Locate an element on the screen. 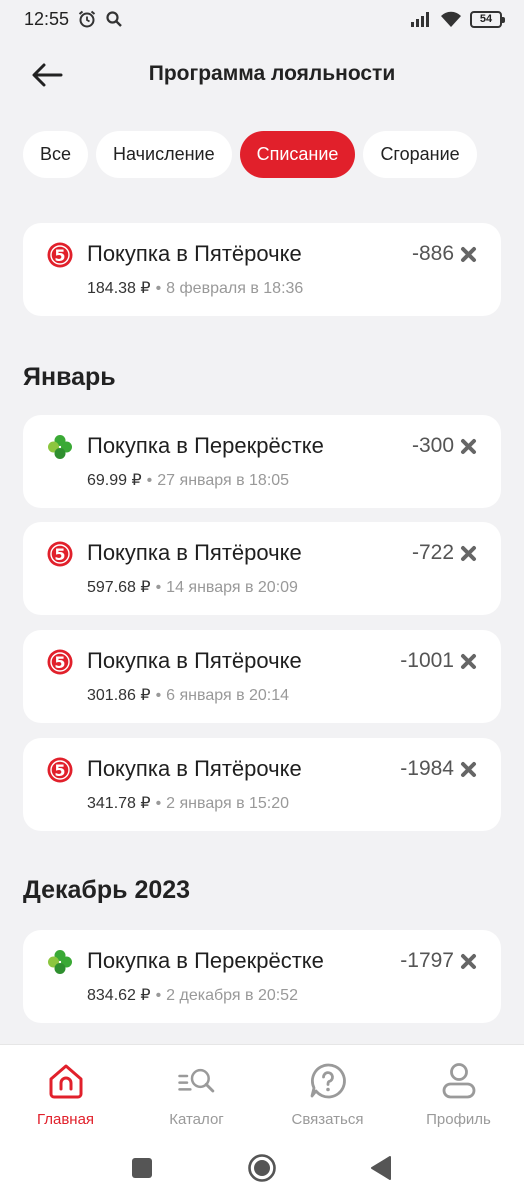 The height and width of the screenshot is (1200, 524). transaction-date: 6 января в 20:14 is located at coordinates (228, 695).